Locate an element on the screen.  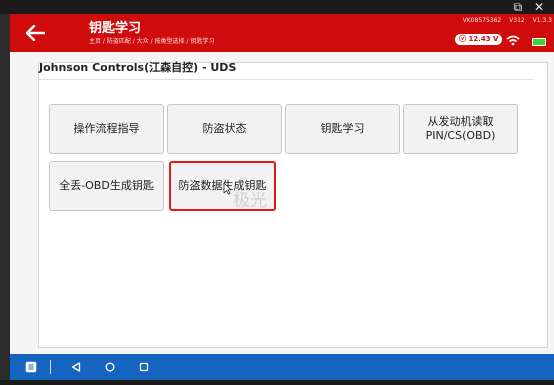
divider is located at coordinates (286, 79).